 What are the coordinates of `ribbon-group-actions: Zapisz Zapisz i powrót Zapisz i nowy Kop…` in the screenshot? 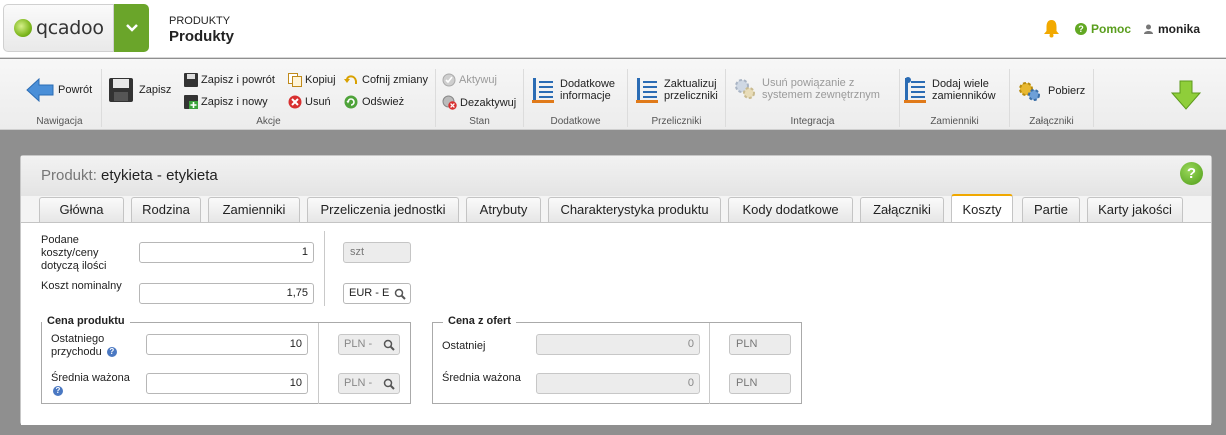 It's located at (269, 98).